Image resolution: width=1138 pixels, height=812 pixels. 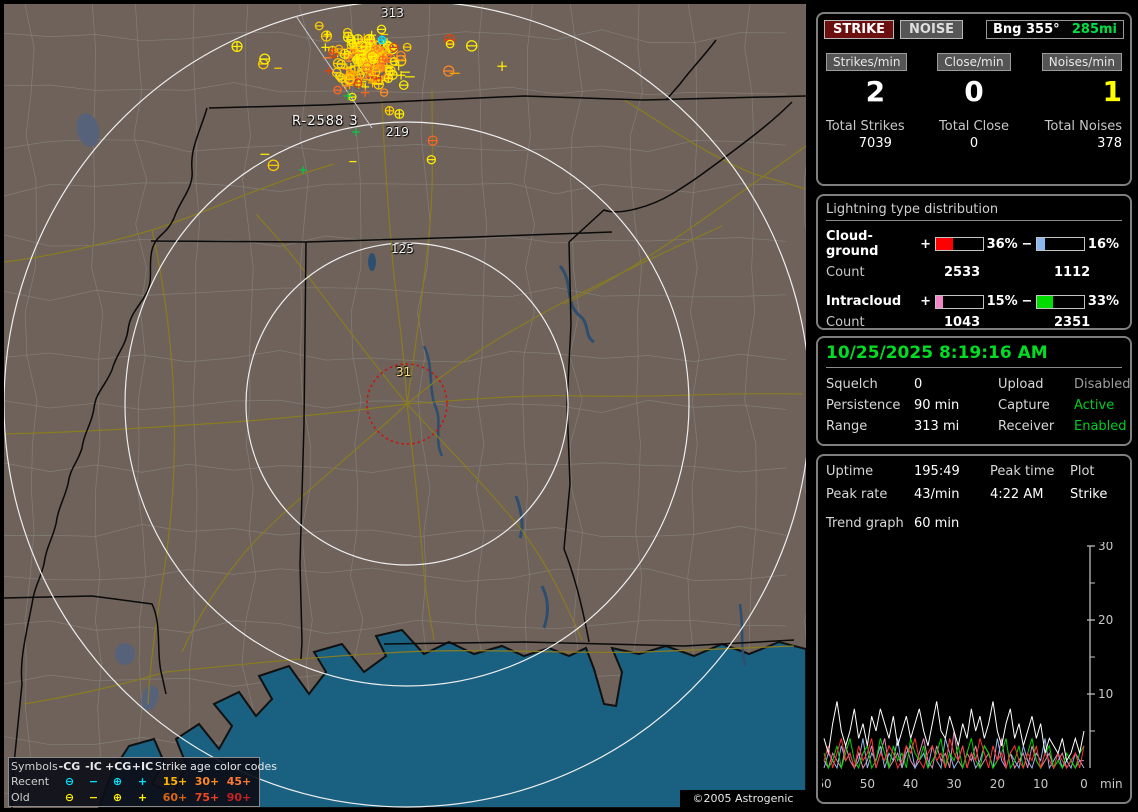 I want to click on noises-per-min-value: 1, so click(x=1112, y=91).